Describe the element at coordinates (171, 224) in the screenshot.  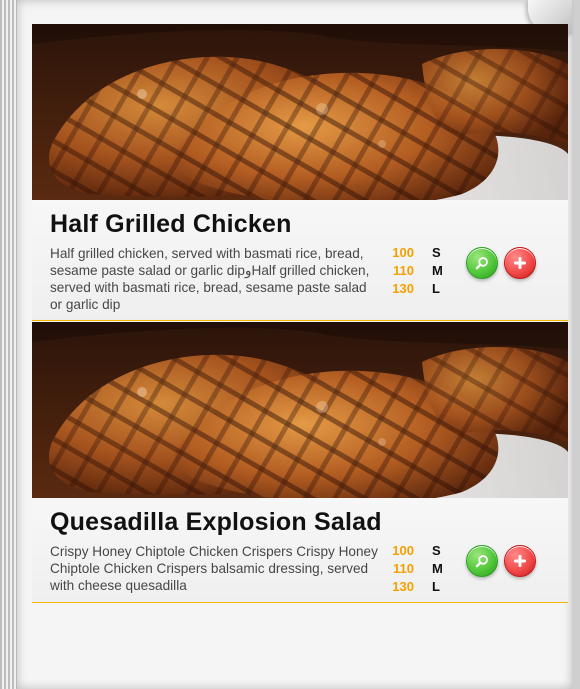
I see `menu-item-title: Half Grilled Chicken` at that location.